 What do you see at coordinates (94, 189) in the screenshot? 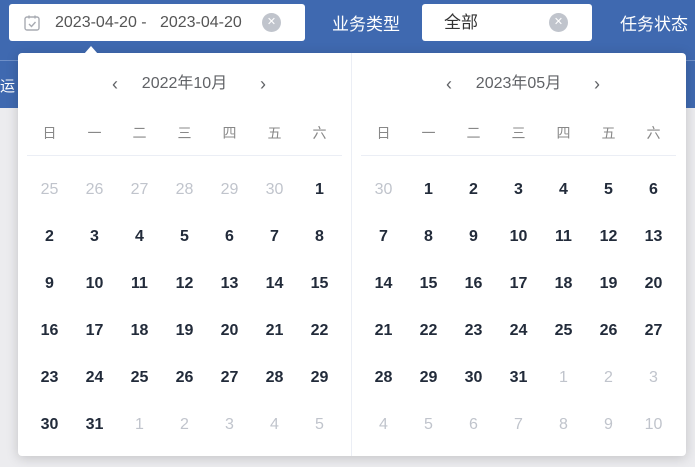
I see `day-cell-other-month: 26` at bounding box center [94, 189].